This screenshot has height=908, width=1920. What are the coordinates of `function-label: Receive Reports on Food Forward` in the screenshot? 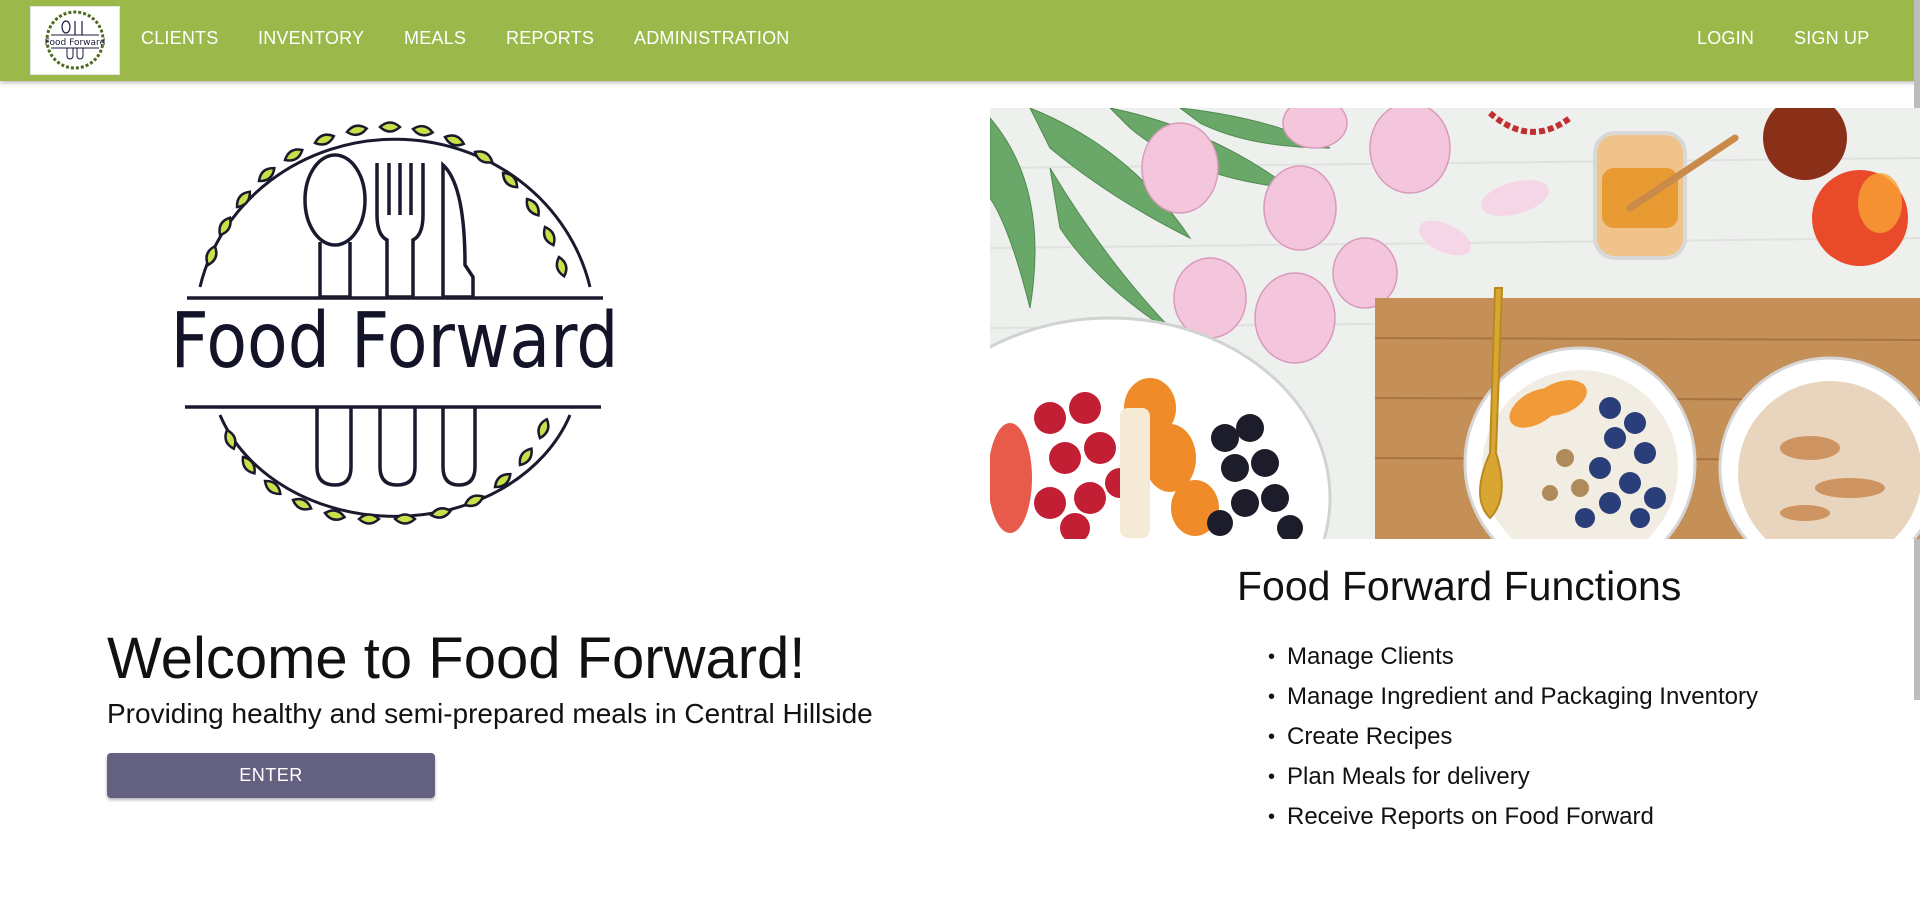 It's located at (1470, 816).